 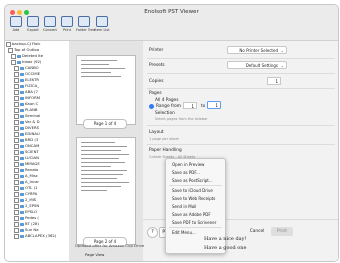 I want to click on cancel-button: Cancel, so click(x=257, y=231).